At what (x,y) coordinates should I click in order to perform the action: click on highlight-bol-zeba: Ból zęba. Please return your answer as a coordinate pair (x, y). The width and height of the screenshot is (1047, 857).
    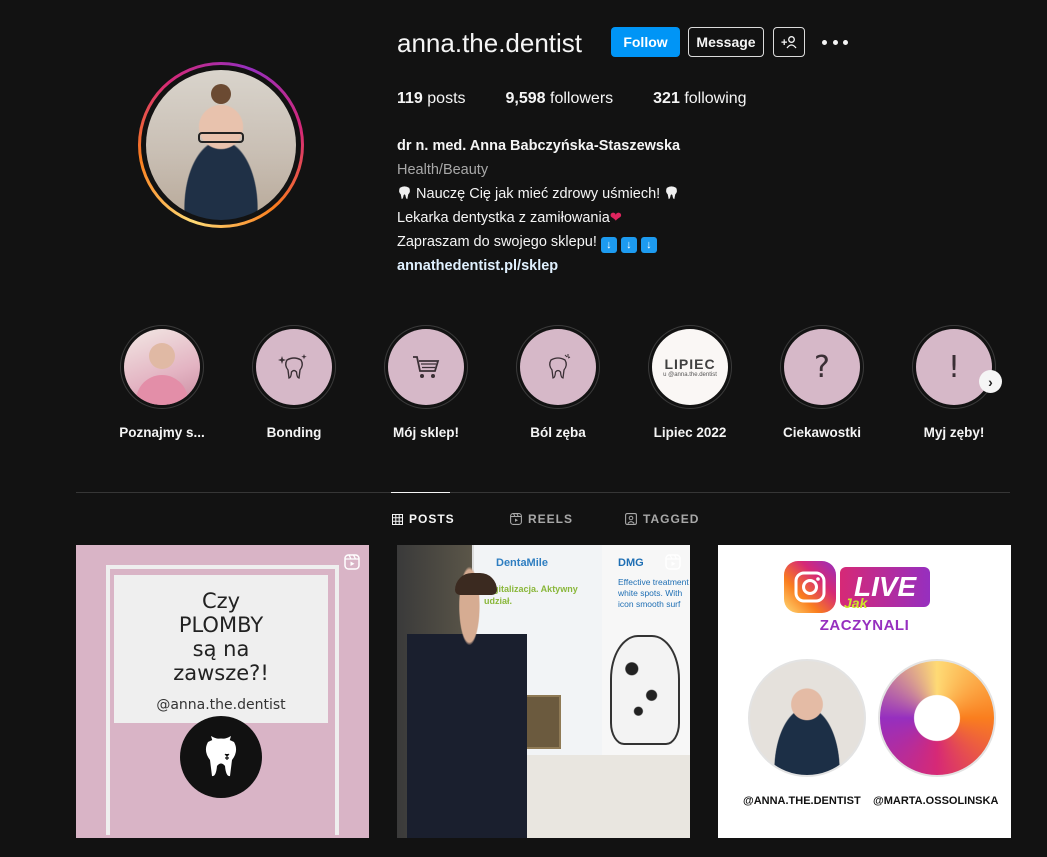
    Looking at the image, I should click on (558, 382).